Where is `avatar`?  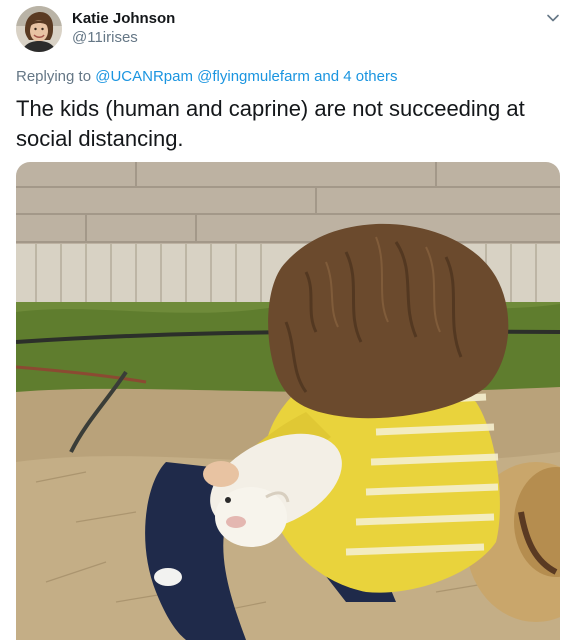
avatar is located at coordinates (39, 29).